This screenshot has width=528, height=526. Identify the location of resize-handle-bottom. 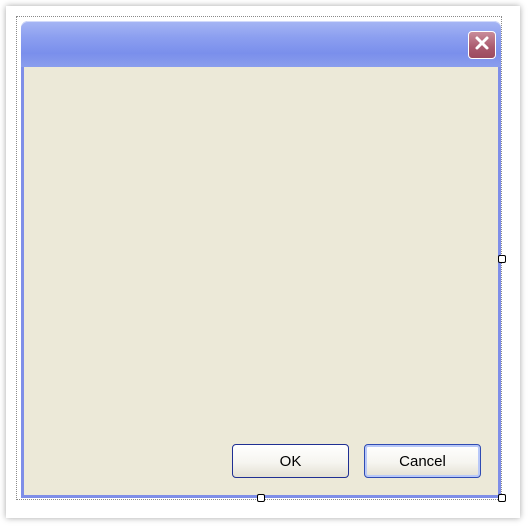
(261, 498).